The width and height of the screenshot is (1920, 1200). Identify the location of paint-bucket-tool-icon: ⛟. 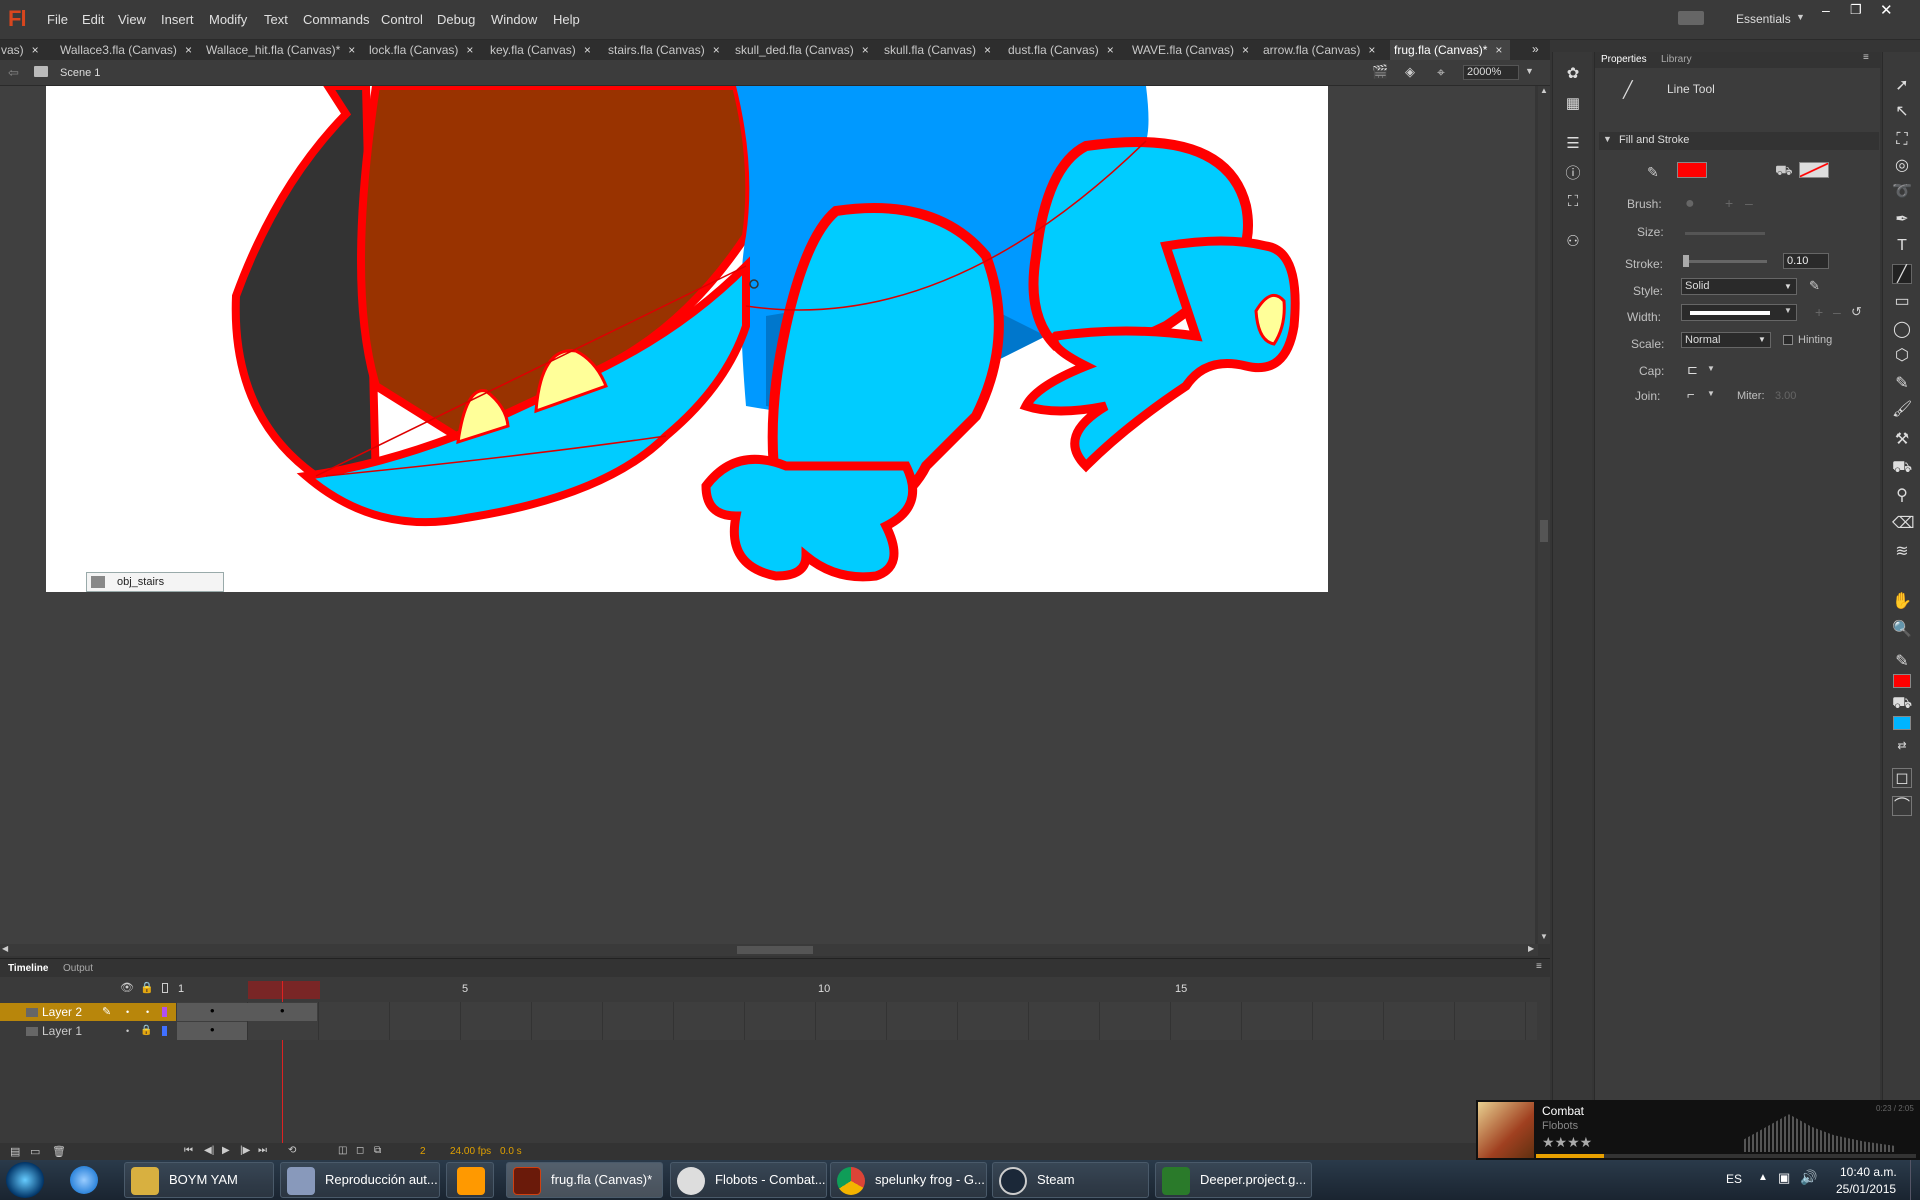
(1902, 468).